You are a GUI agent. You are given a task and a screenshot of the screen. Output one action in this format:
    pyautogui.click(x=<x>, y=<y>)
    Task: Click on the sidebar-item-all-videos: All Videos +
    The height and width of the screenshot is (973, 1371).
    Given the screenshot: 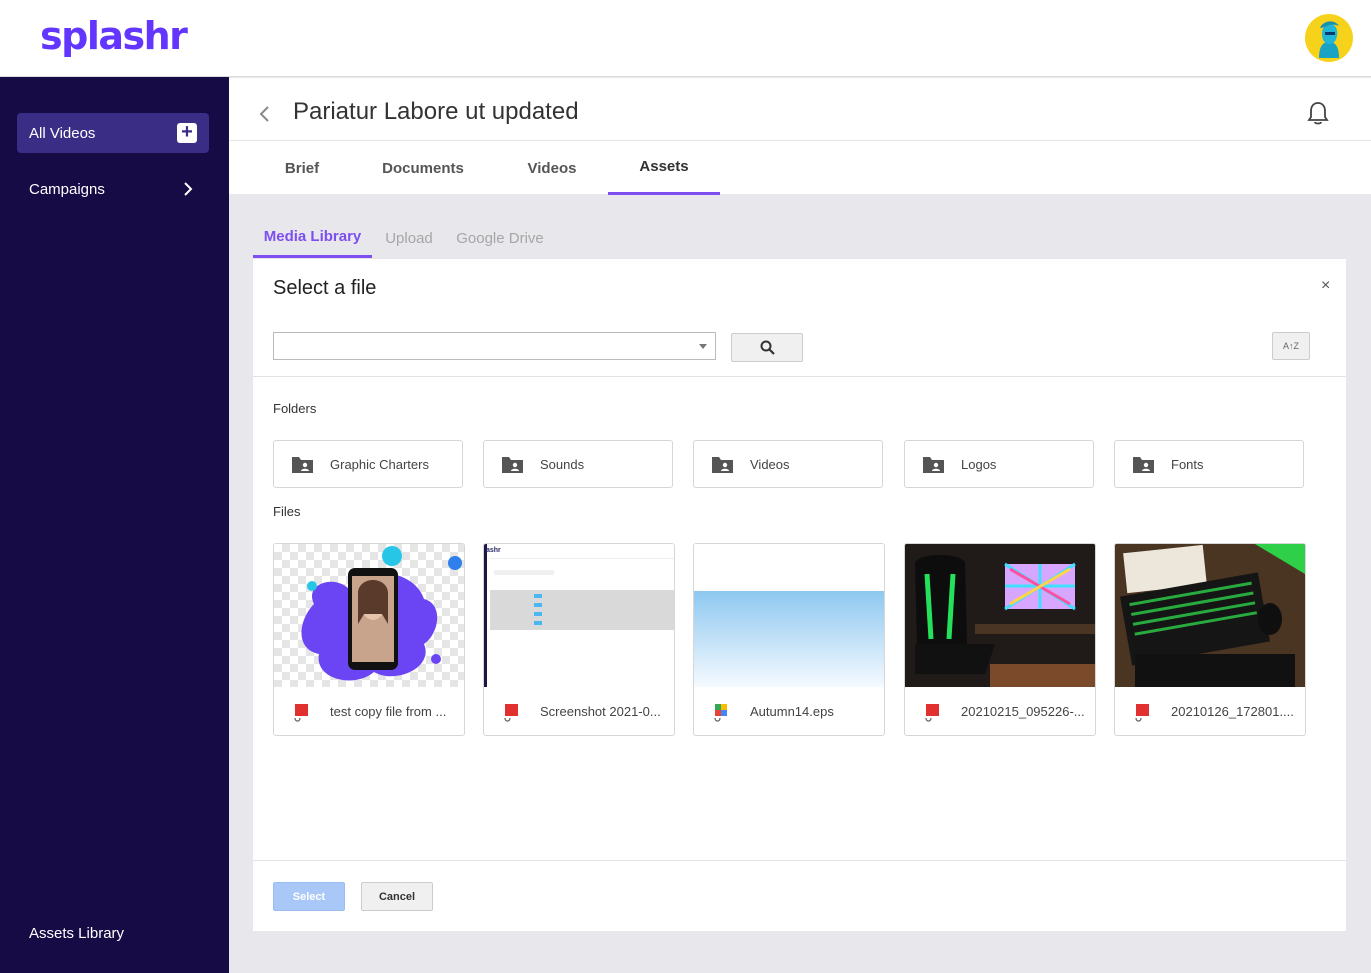 What is the action you would take?
    pyautogui.click(x=113, y=133)
    